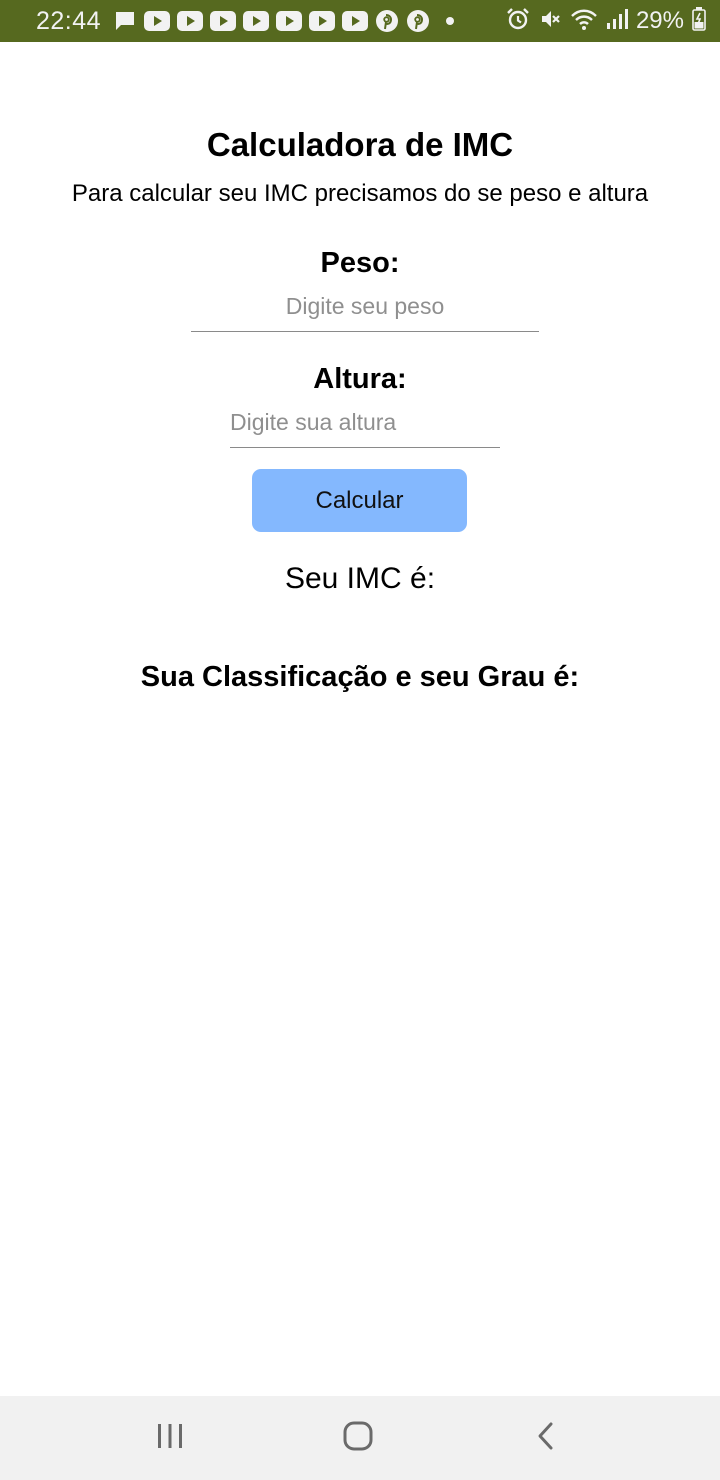  What do you see at coordinates (69, 20) in the screenshot?
I see `status-time: 22:44` at bounding box center [69, 20].